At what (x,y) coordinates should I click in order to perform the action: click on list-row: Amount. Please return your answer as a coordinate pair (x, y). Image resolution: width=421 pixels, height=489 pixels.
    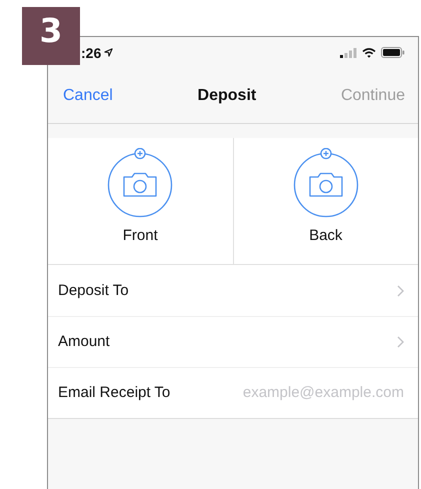
    Looking at the image, I should click on (233, 341).